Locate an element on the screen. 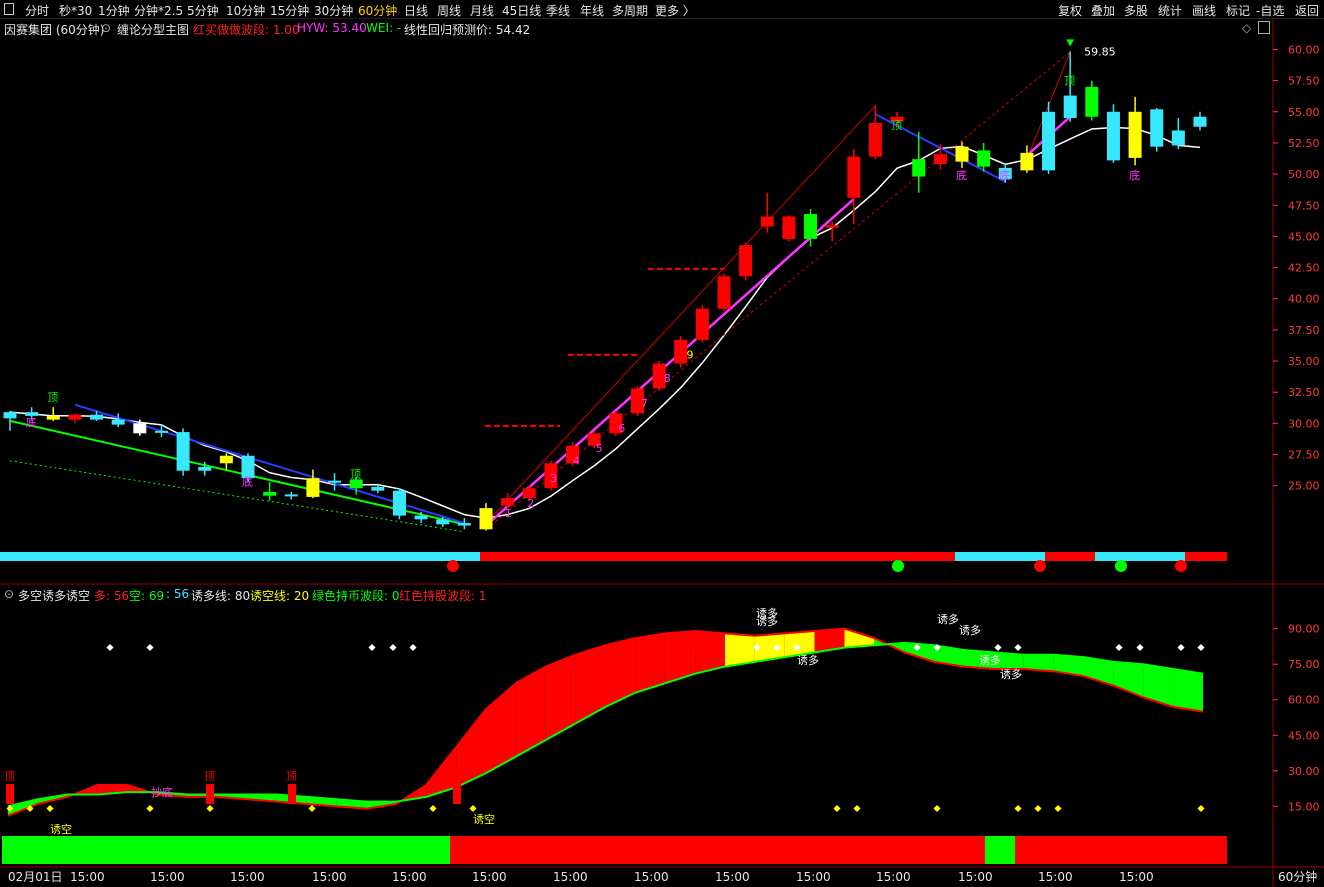 The height and width of the screenshot is (887, 1324). price-tick-label: 45.00 is located at coordinates (1304, 236).